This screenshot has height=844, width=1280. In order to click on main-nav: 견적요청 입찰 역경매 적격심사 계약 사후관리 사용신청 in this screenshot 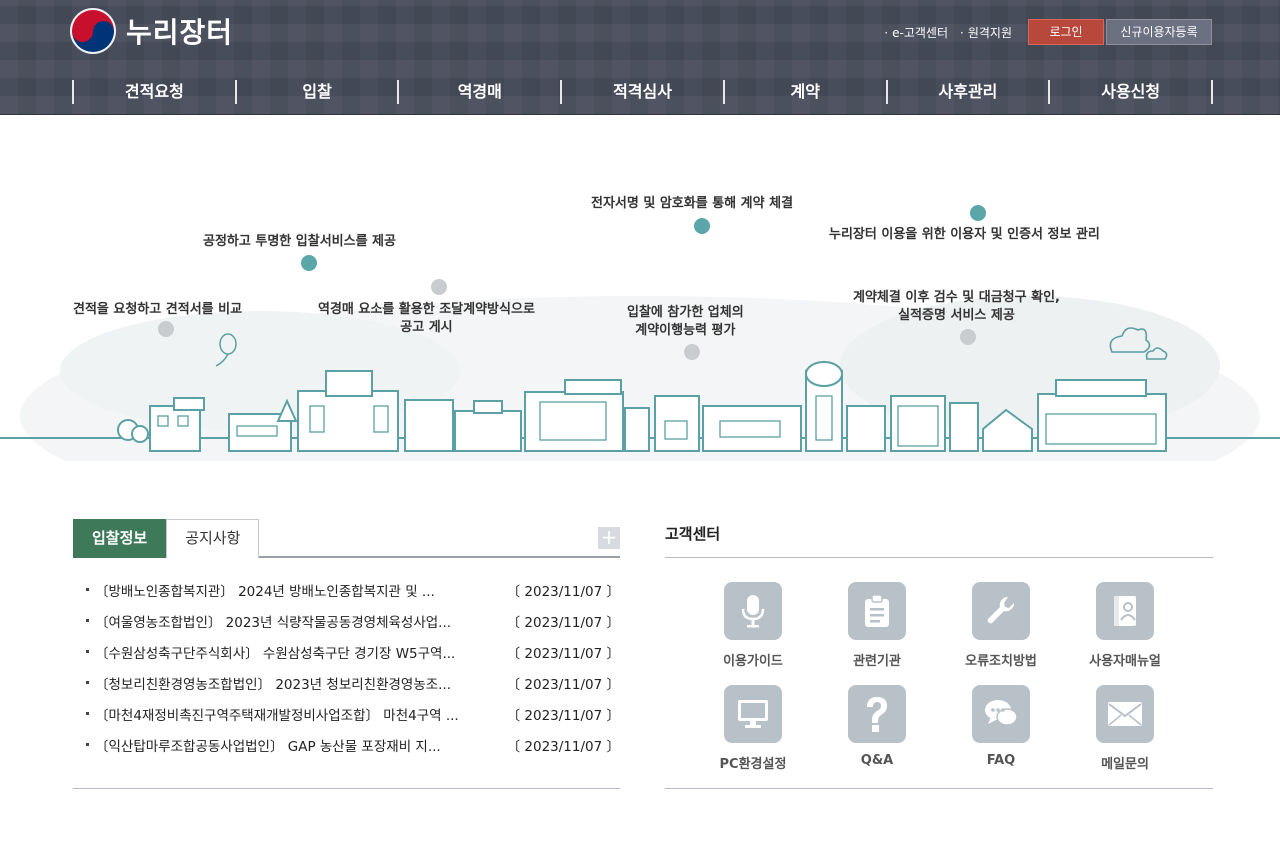, I will do `click(642, 92)`.